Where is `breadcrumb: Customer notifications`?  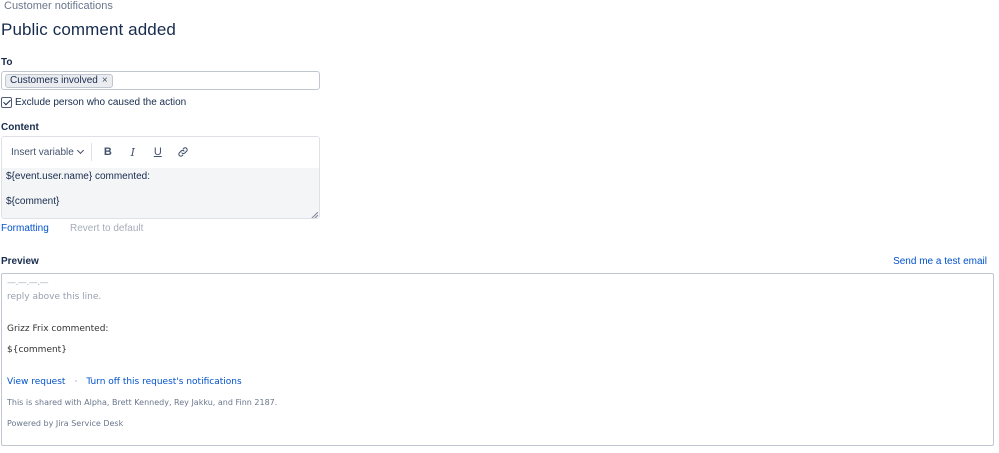
breadcrumb: Customer notifications is located at coordinates (58, 6).